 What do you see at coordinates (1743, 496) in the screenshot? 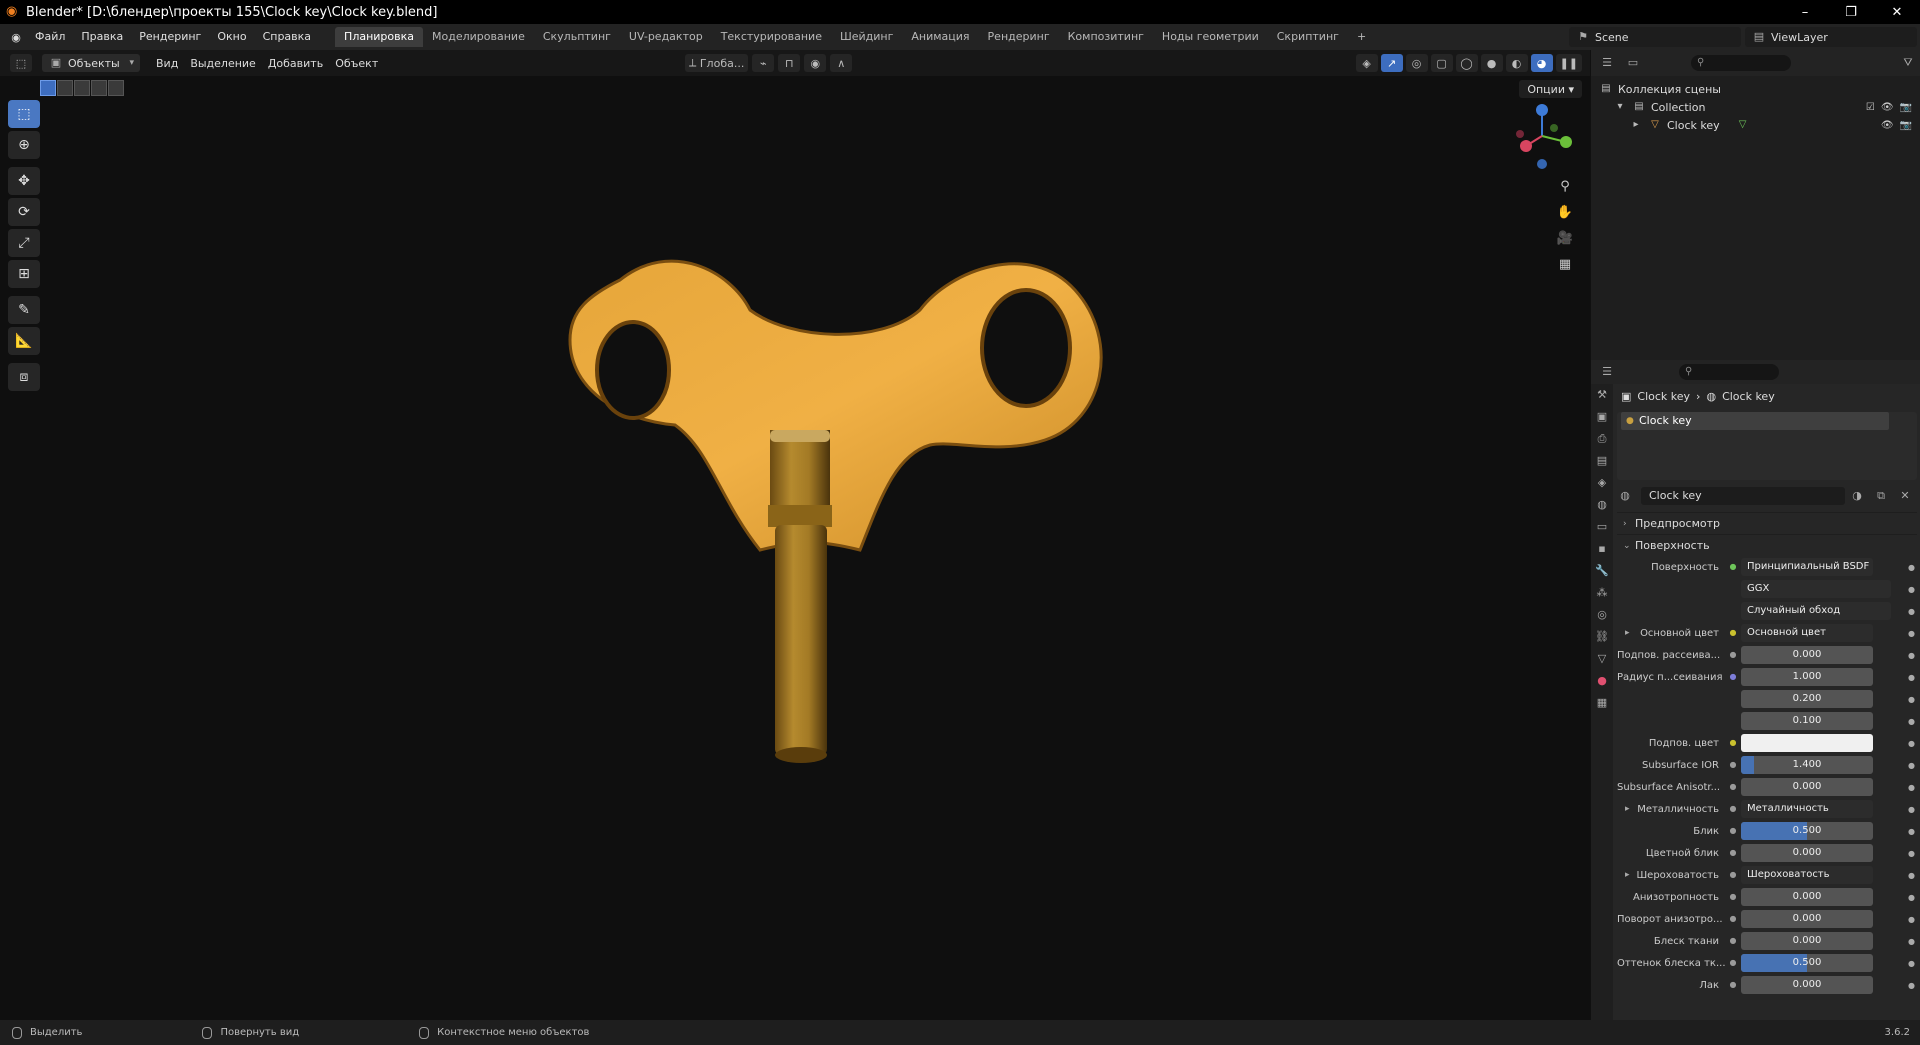
I see `material-name-field: Clock key` at bounding box center [1743, 496].